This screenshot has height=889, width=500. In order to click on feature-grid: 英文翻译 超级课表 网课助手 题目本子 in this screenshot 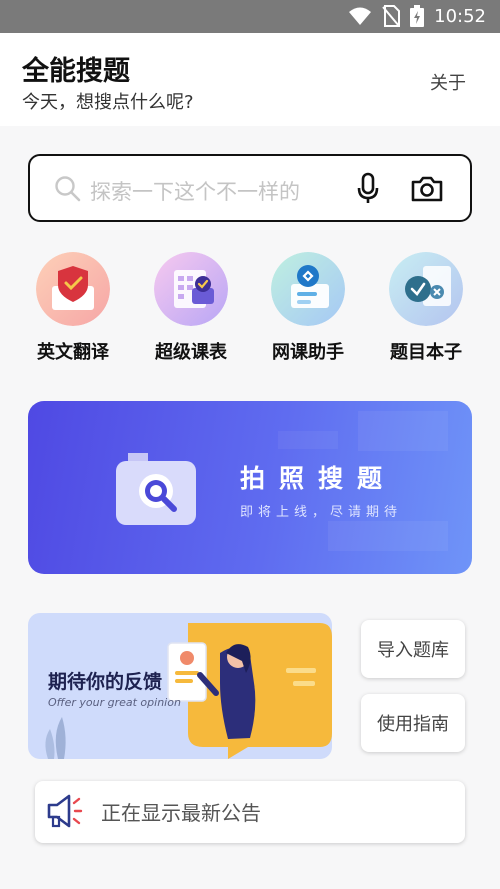, I will do `click(250, 308)`.